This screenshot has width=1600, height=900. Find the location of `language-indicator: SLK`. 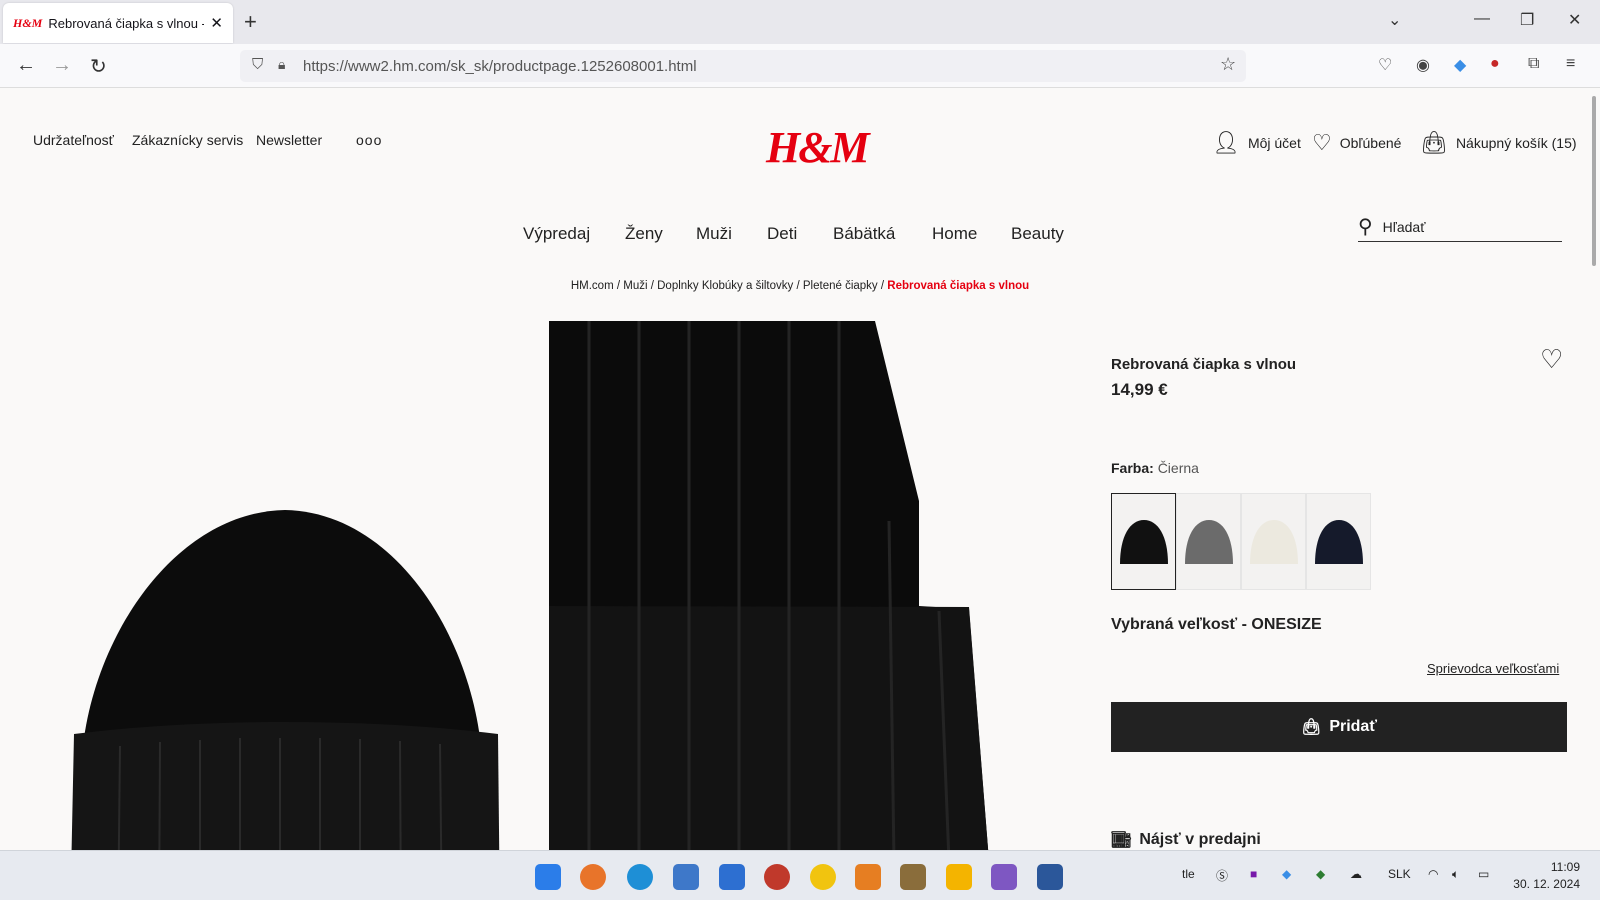

language-indicator: SLK is located at coordinates (1399, 874).